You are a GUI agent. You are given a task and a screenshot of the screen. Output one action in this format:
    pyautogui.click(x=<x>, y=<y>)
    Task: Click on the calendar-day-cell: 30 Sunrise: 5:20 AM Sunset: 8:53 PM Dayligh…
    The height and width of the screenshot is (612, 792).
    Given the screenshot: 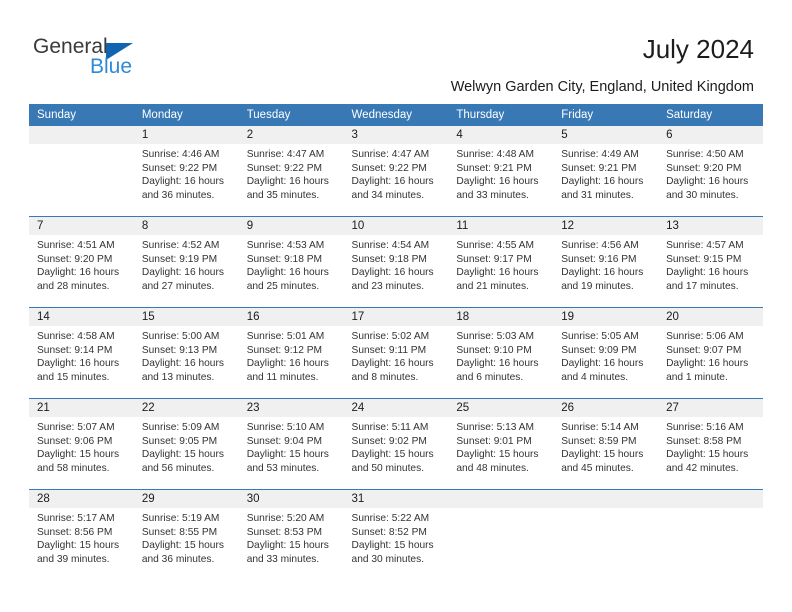 What is the action you would take?
    pyautogui.click(x=291, y=534)
    